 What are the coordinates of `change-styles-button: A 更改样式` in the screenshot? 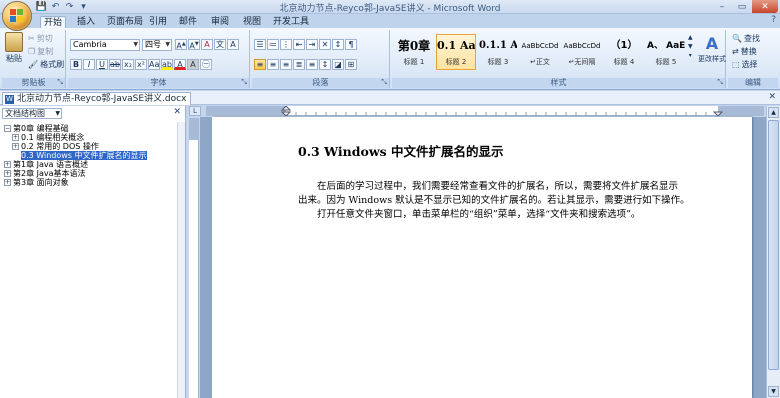 It's located at (712, 49).